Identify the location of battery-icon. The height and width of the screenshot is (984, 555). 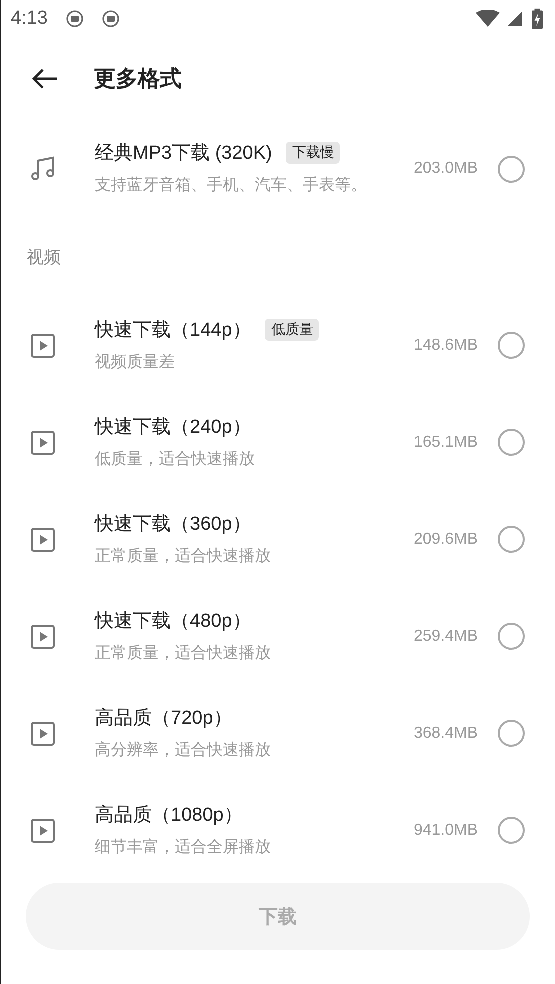
(537, 19).